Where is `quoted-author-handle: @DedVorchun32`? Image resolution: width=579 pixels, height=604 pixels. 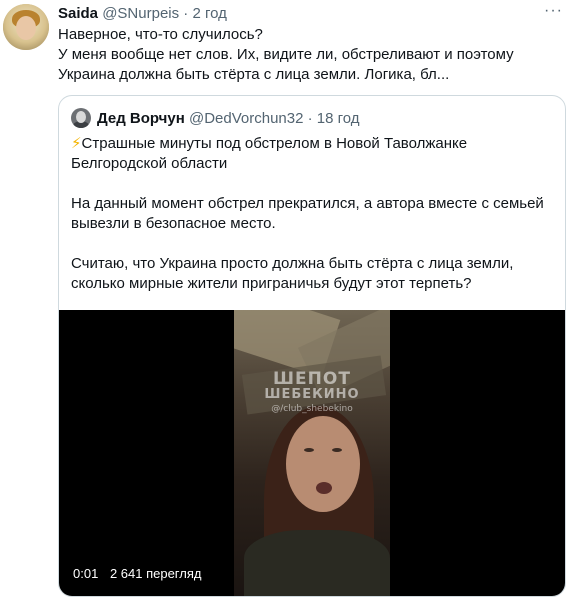
quoted-author-handle: @DedVorchun32 is located at coordinates (246, 118).